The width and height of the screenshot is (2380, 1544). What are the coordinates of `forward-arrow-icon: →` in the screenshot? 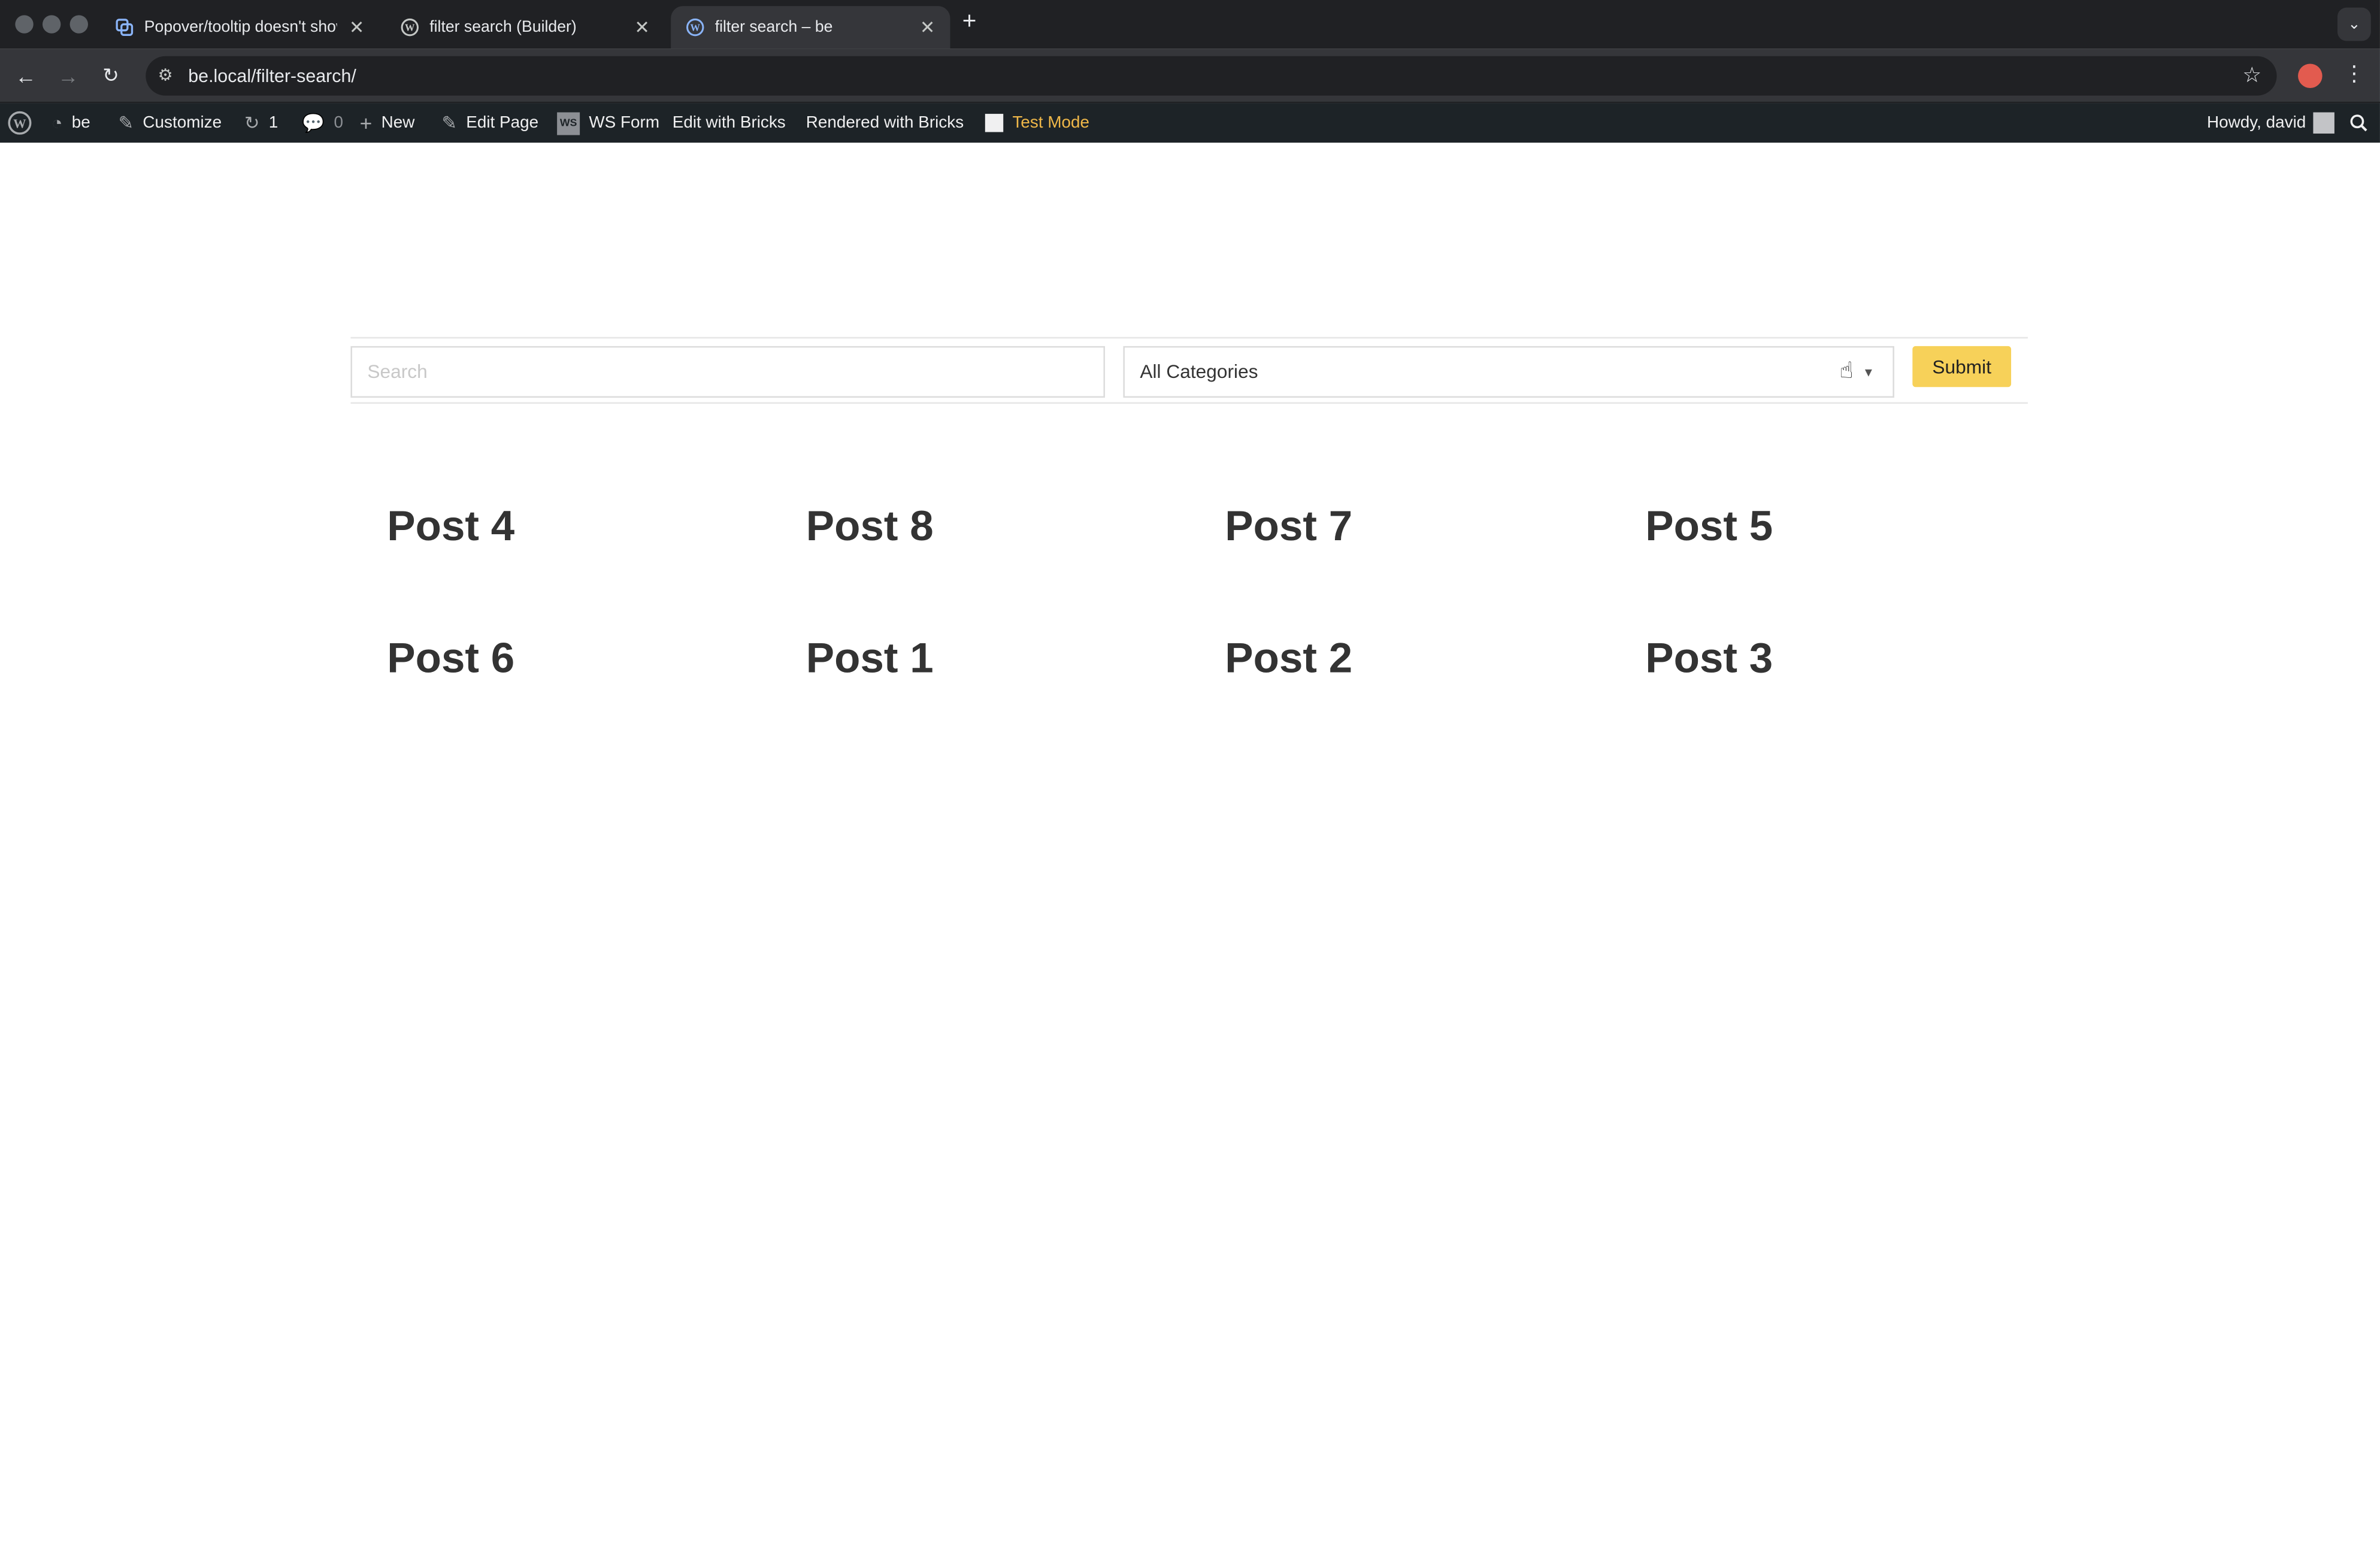 It's located at (68, 76).